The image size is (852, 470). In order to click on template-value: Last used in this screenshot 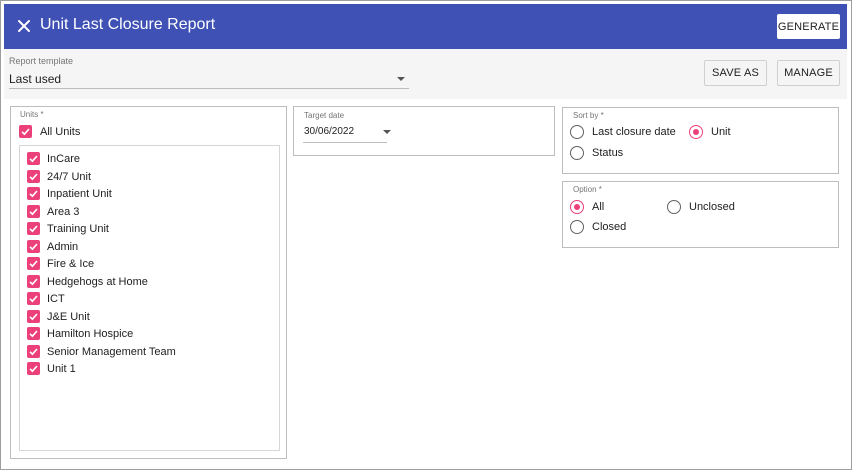, I will do `click(35, 79)`.